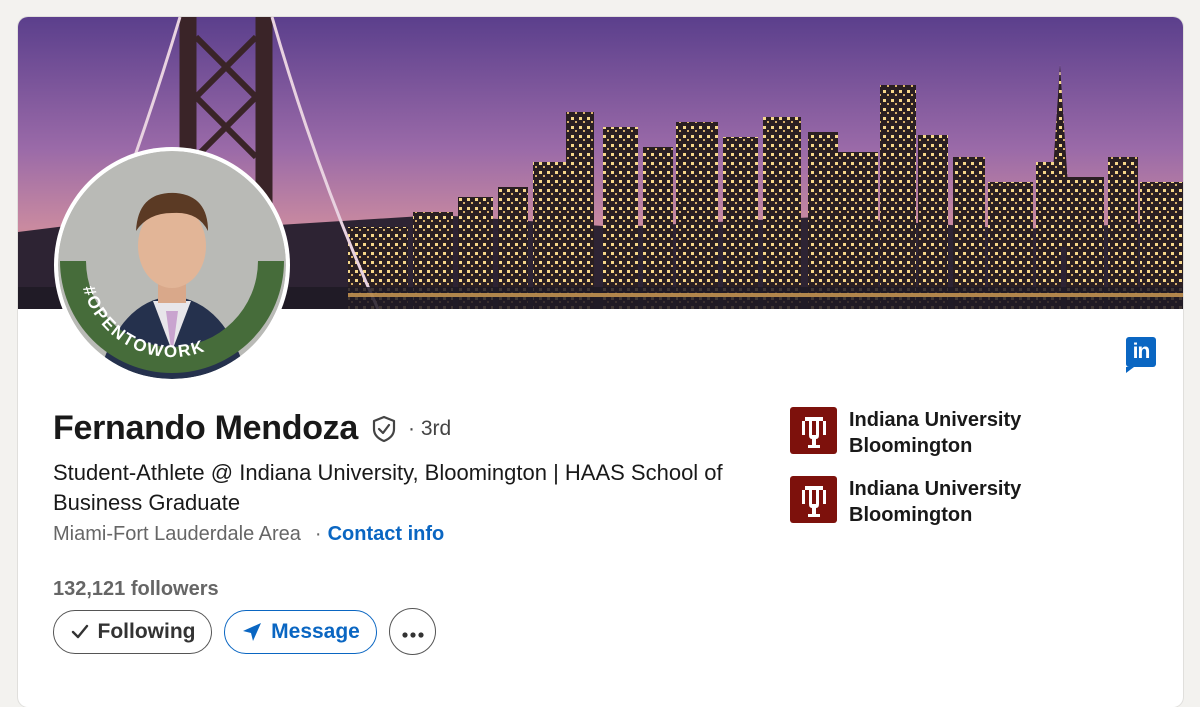  Describe the element at coordinates (80, 632) in the screenshot. I see `checkmark-icon` at that location.